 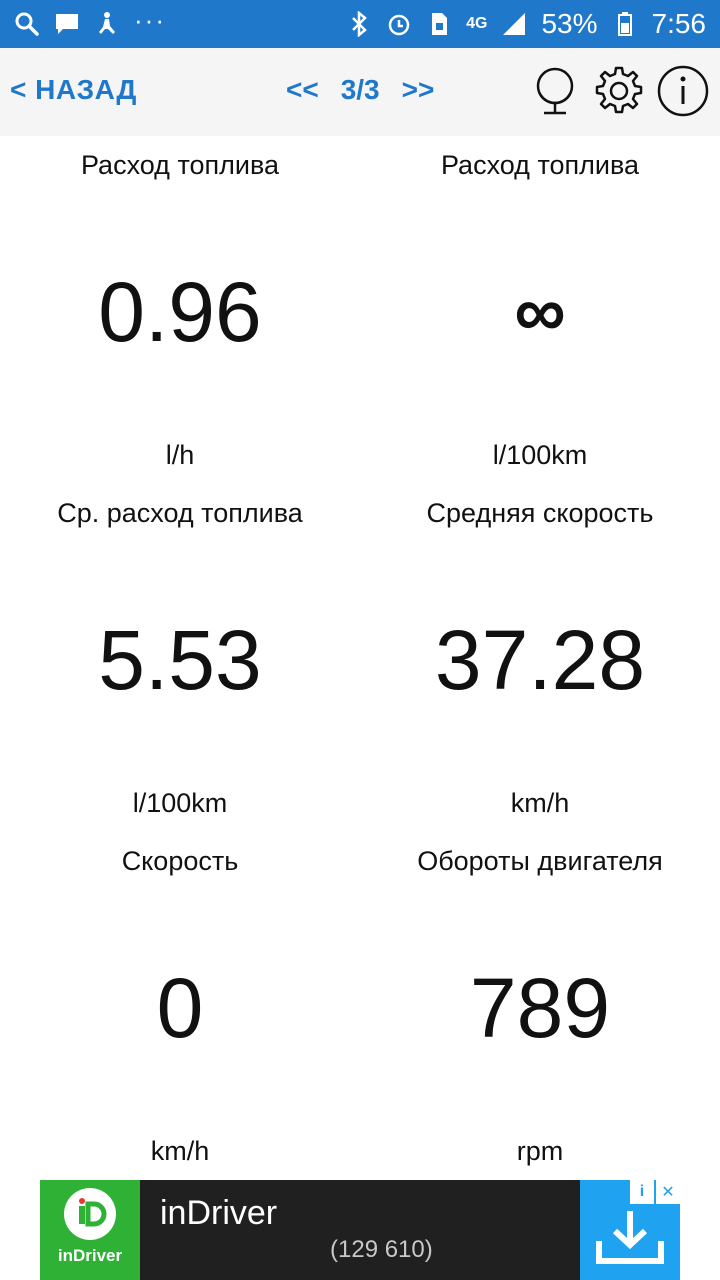 I want to click on ad-title: inDriver, so click(x=219, y=1213).